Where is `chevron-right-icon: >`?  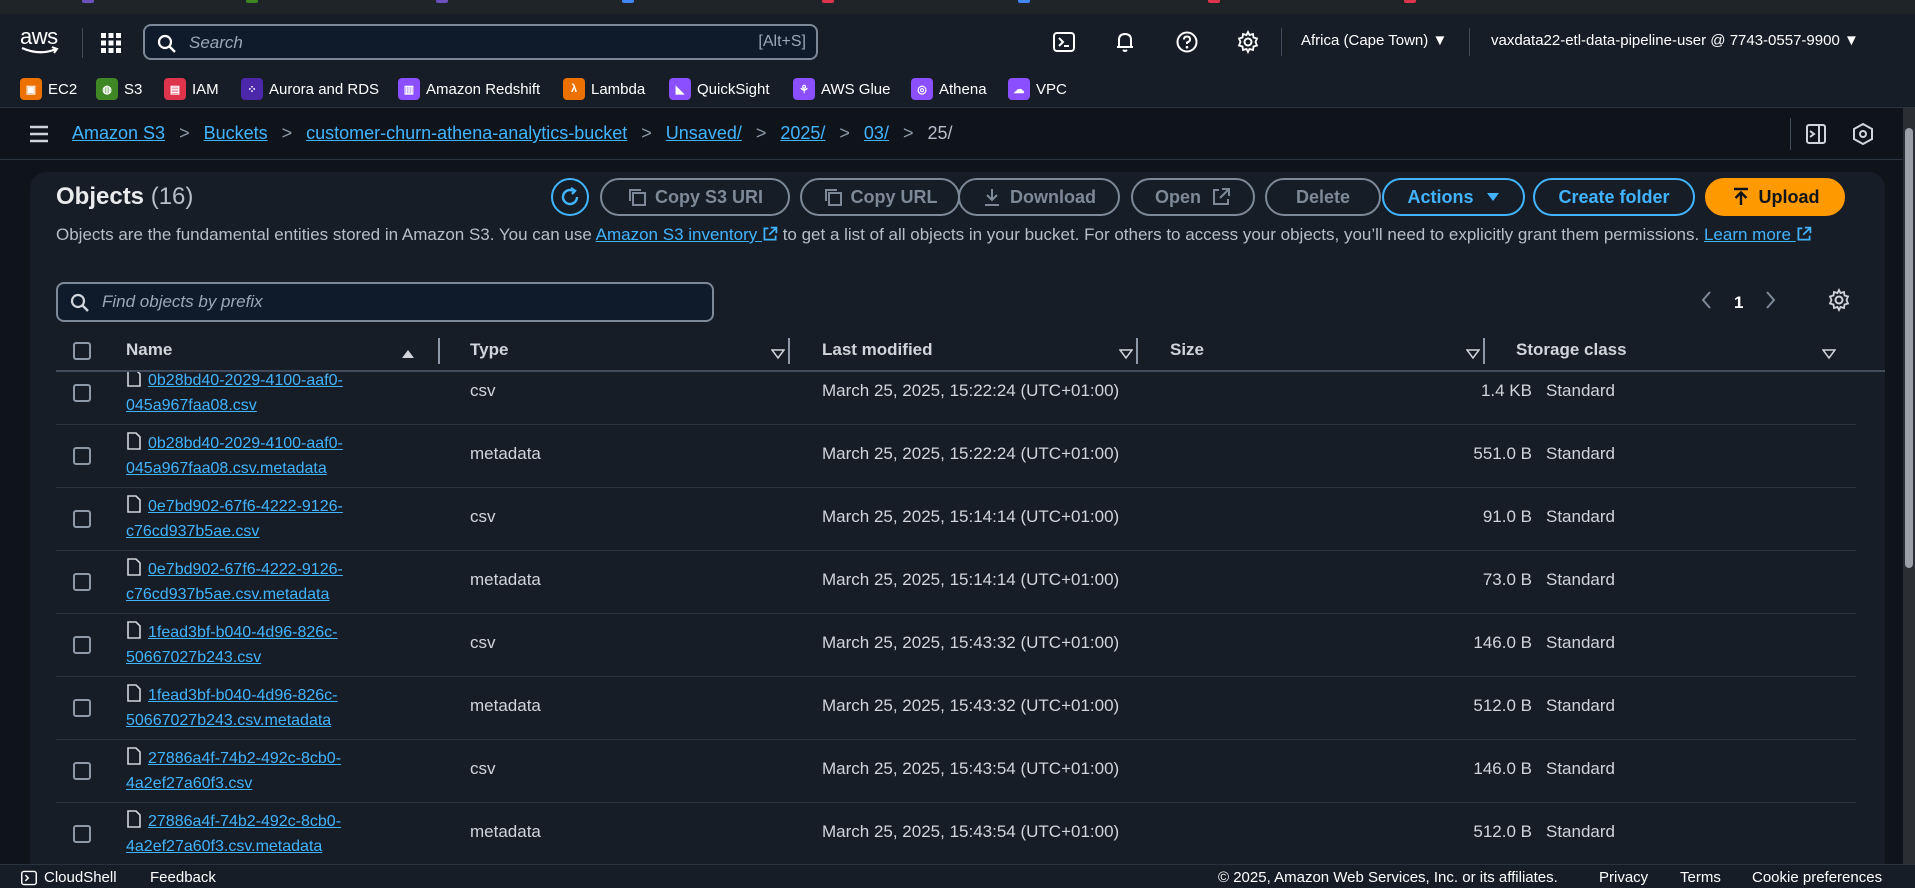 chevron-right-icon: > is located at coordinates (646, 133).